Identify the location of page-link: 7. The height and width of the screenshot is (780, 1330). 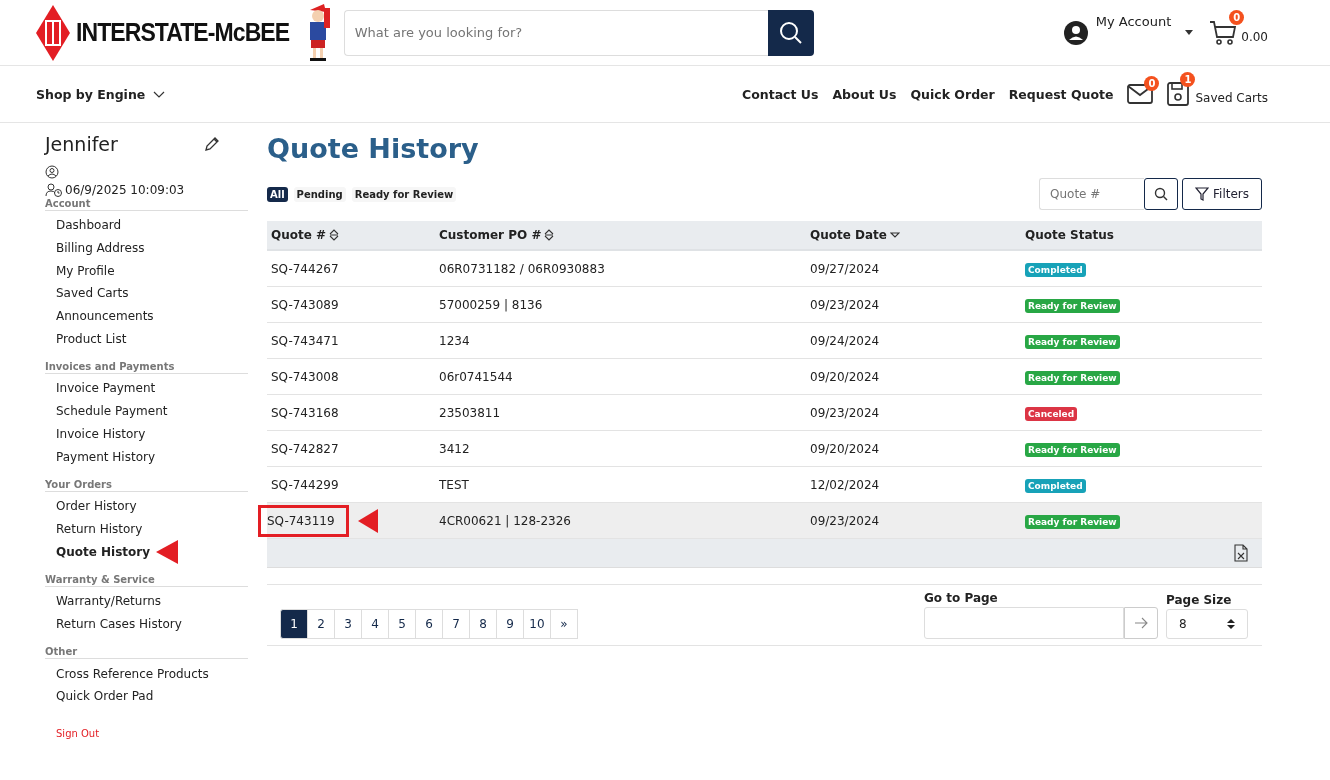
(456, 624).